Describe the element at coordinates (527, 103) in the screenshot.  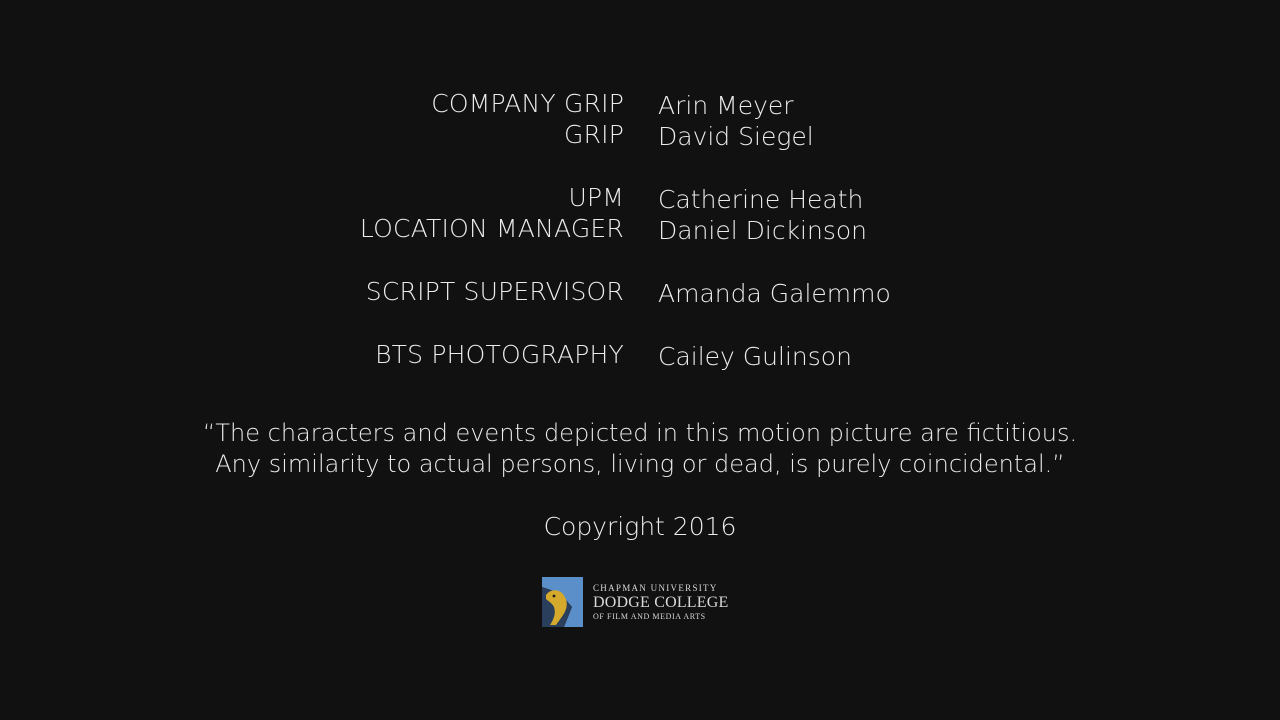
I see `credit-role: COMPANY GRIP` at that location.